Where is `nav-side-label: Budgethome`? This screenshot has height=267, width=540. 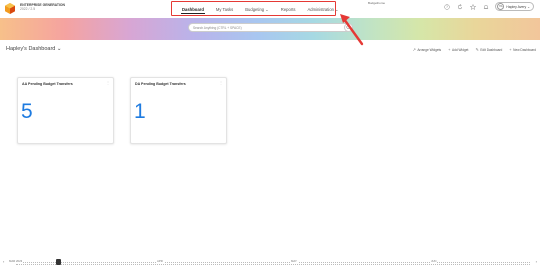 nav-side-label: Budgethome is located at coordinates (377, 3).